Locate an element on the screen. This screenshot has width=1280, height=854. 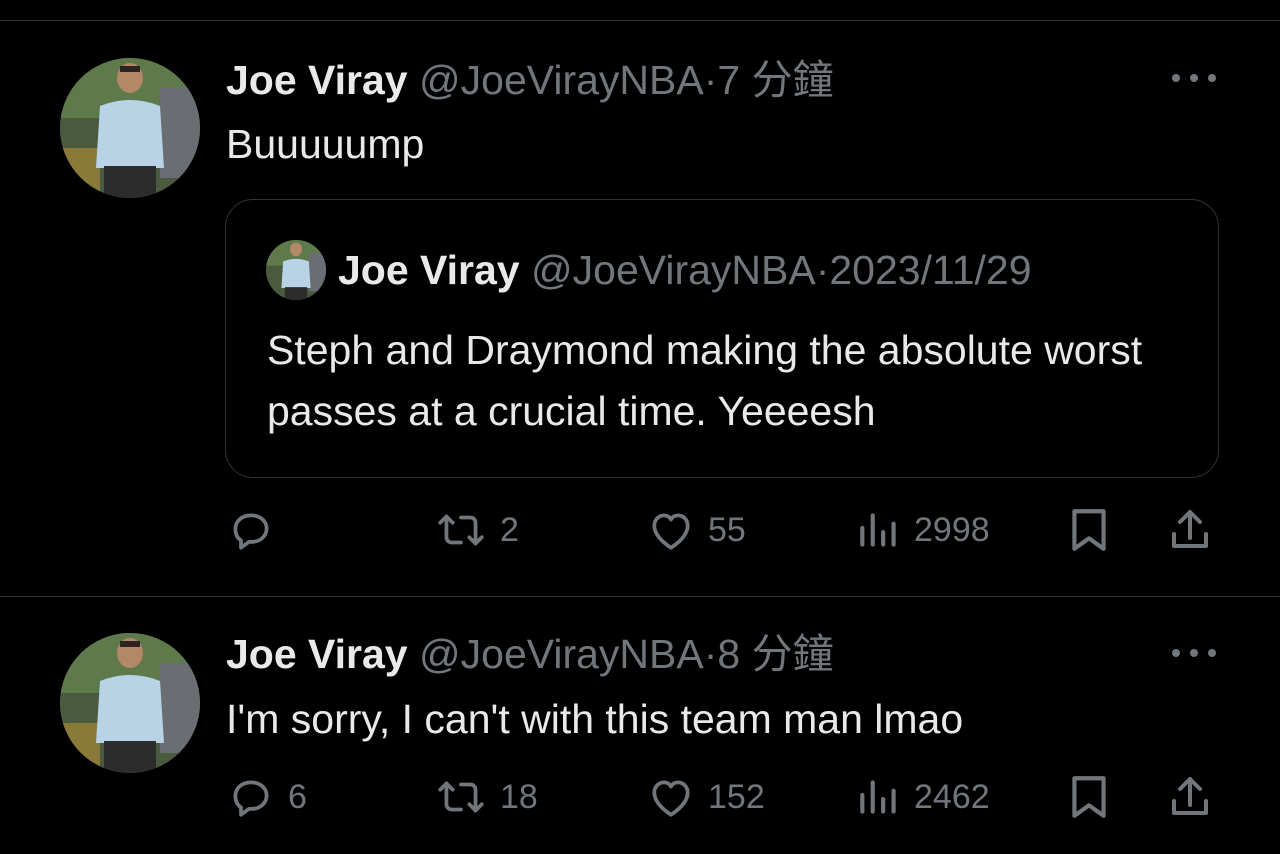
tweet-header: Joe Viray @JoeVirayNBA·7 分鐘 is located at coordinates (530, 80).